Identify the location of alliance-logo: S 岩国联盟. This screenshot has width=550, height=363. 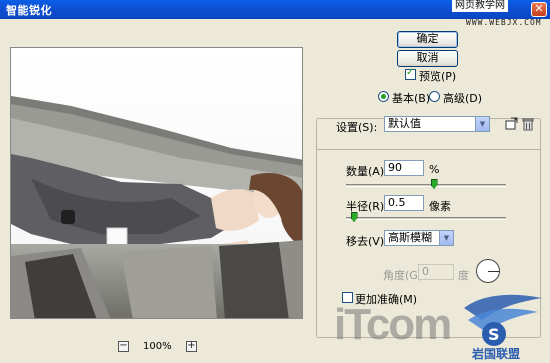
(503, 327).